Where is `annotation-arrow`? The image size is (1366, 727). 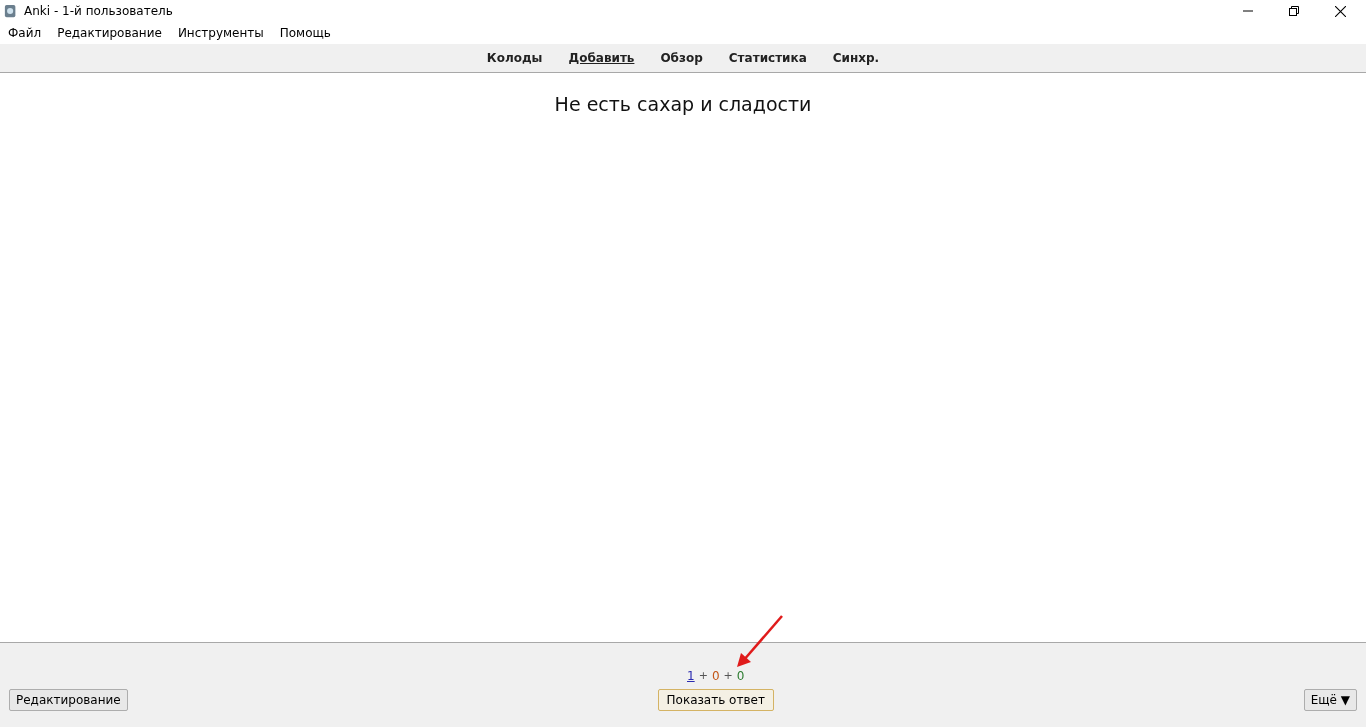 annotation-arrow is located at coordinates (760, 642).